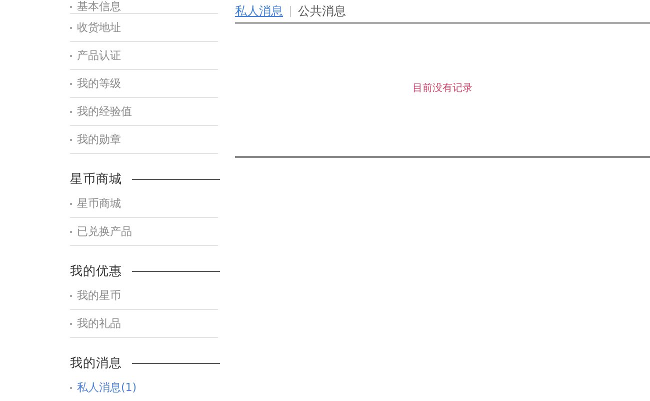 The height and width of the screenshot is (401, 650). Describe the element at coordinates (96, 271) in the screenshot. I see `section-title: 我的优惠` at that location.